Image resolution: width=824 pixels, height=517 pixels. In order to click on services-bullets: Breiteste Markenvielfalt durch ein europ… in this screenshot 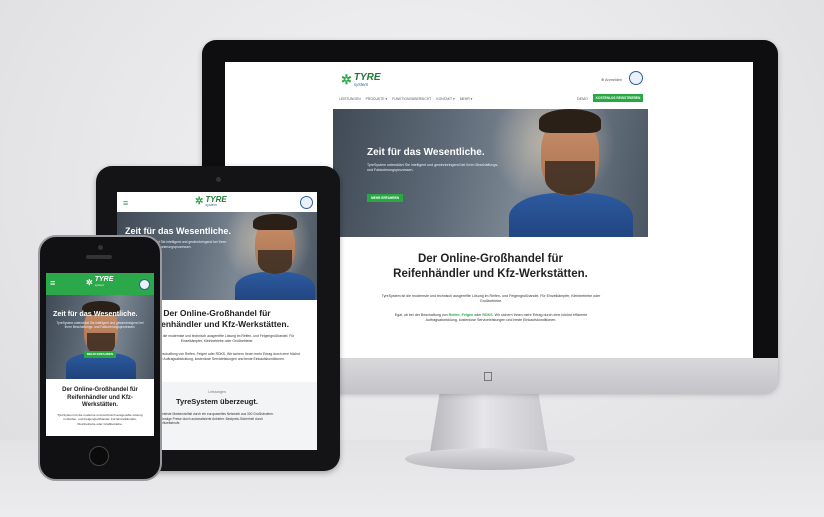, I will do `click(216, 419)`.